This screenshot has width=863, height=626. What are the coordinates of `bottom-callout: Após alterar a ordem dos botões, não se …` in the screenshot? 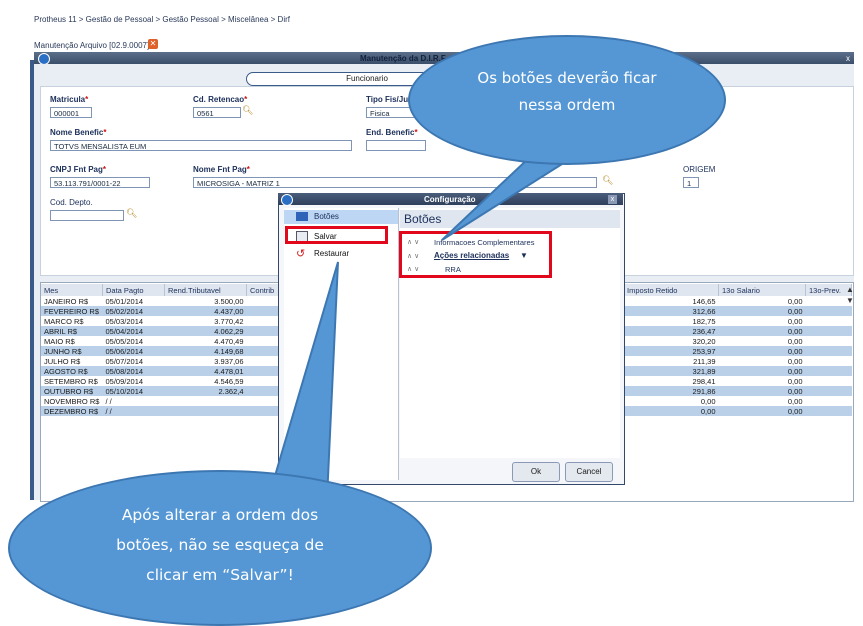 It's located at (220, 548).